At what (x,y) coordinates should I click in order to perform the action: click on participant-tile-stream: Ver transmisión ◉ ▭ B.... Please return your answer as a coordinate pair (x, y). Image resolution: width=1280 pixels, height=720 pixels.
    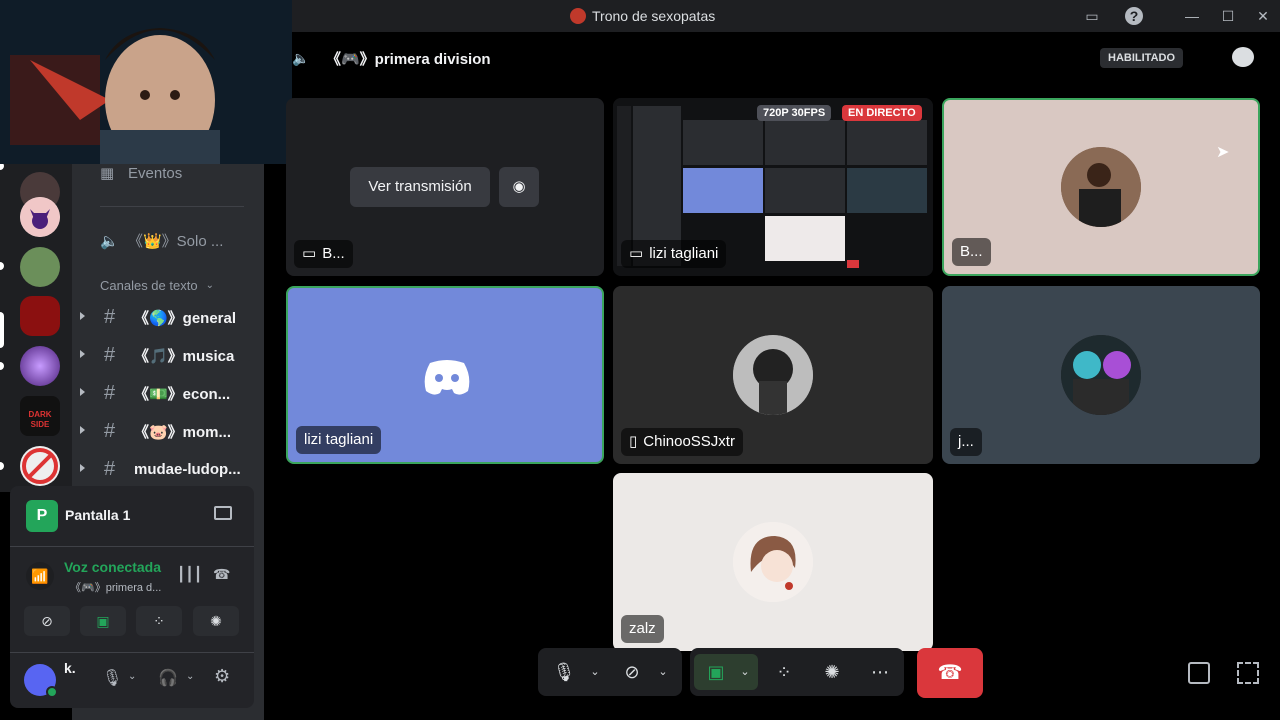
    Looking at the image, I should click on (445, 187).